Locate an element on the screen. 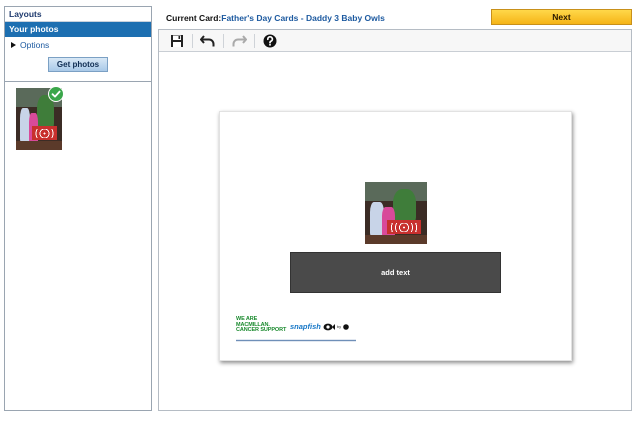 The height and width of the screenshot is (427, 640). tab-your-photos: Your photos is located at coordinates (78, 29).